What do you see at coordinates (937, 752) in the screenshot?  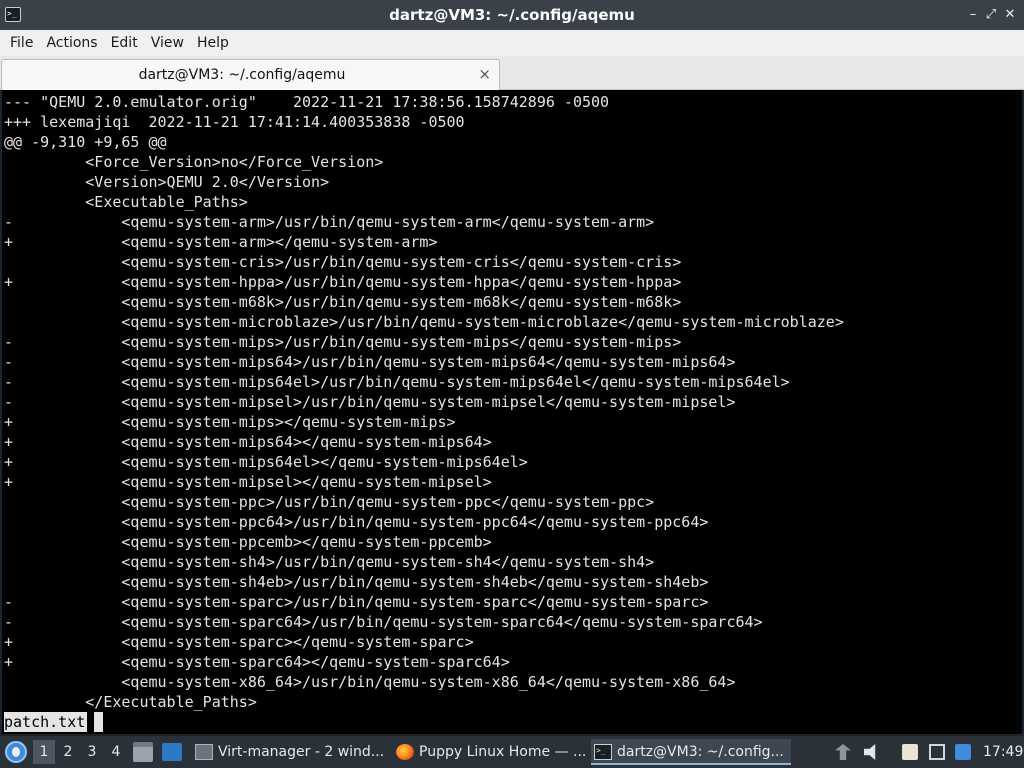 I see `display-icon` at bounding box center [937, 752].